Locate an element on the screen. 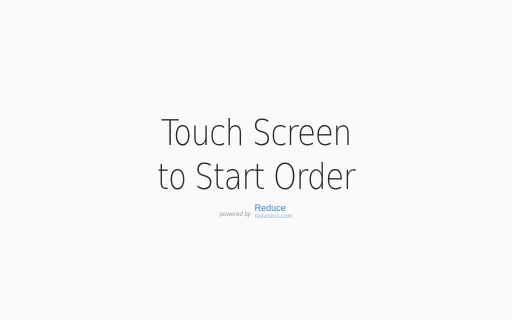  prompt-line-1: Touch Screen is located at coordinates (256, 133).